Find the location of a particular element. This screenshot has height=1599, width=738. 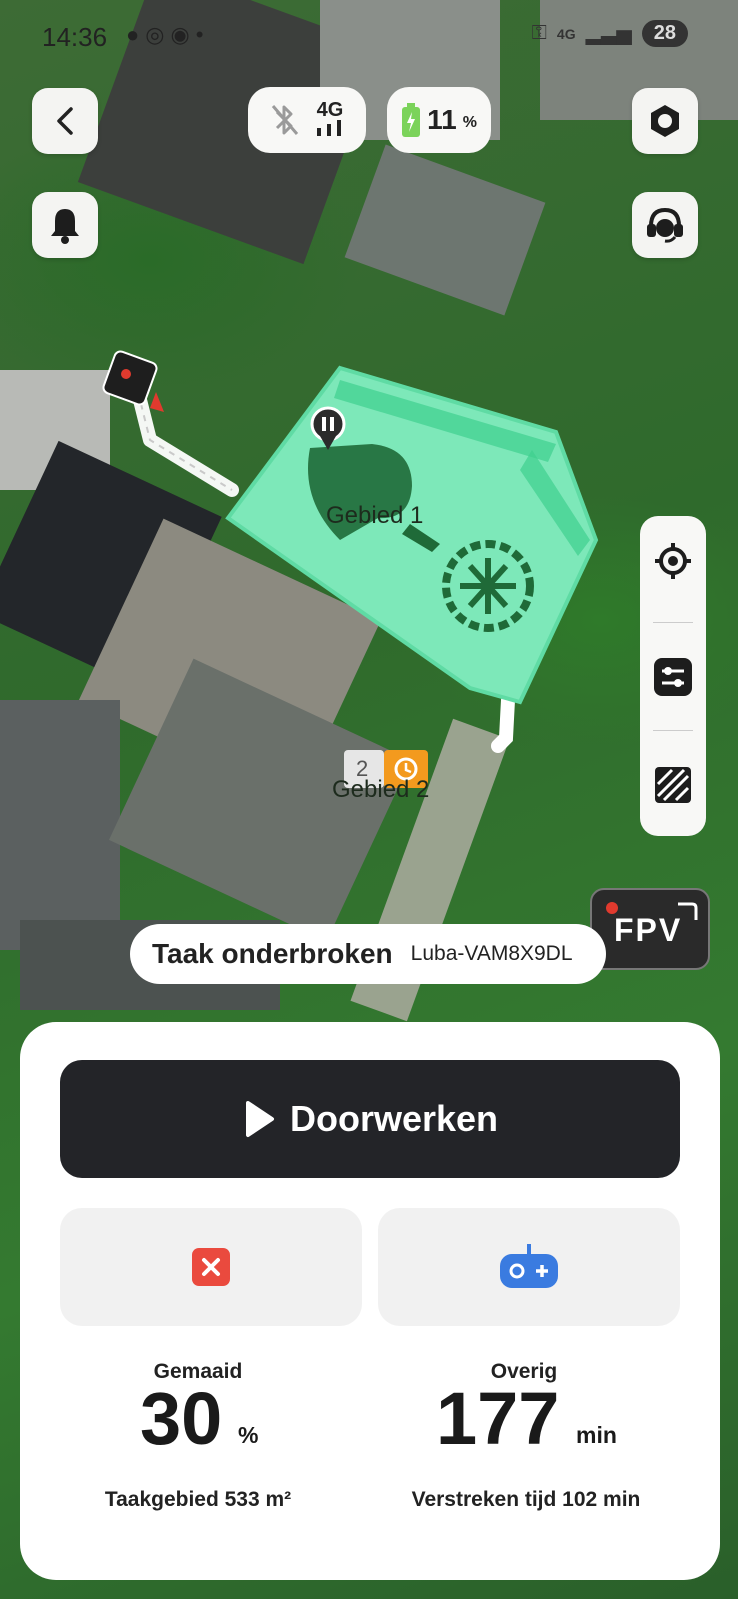

close-square-icon is located at coordinates (211, 1267).